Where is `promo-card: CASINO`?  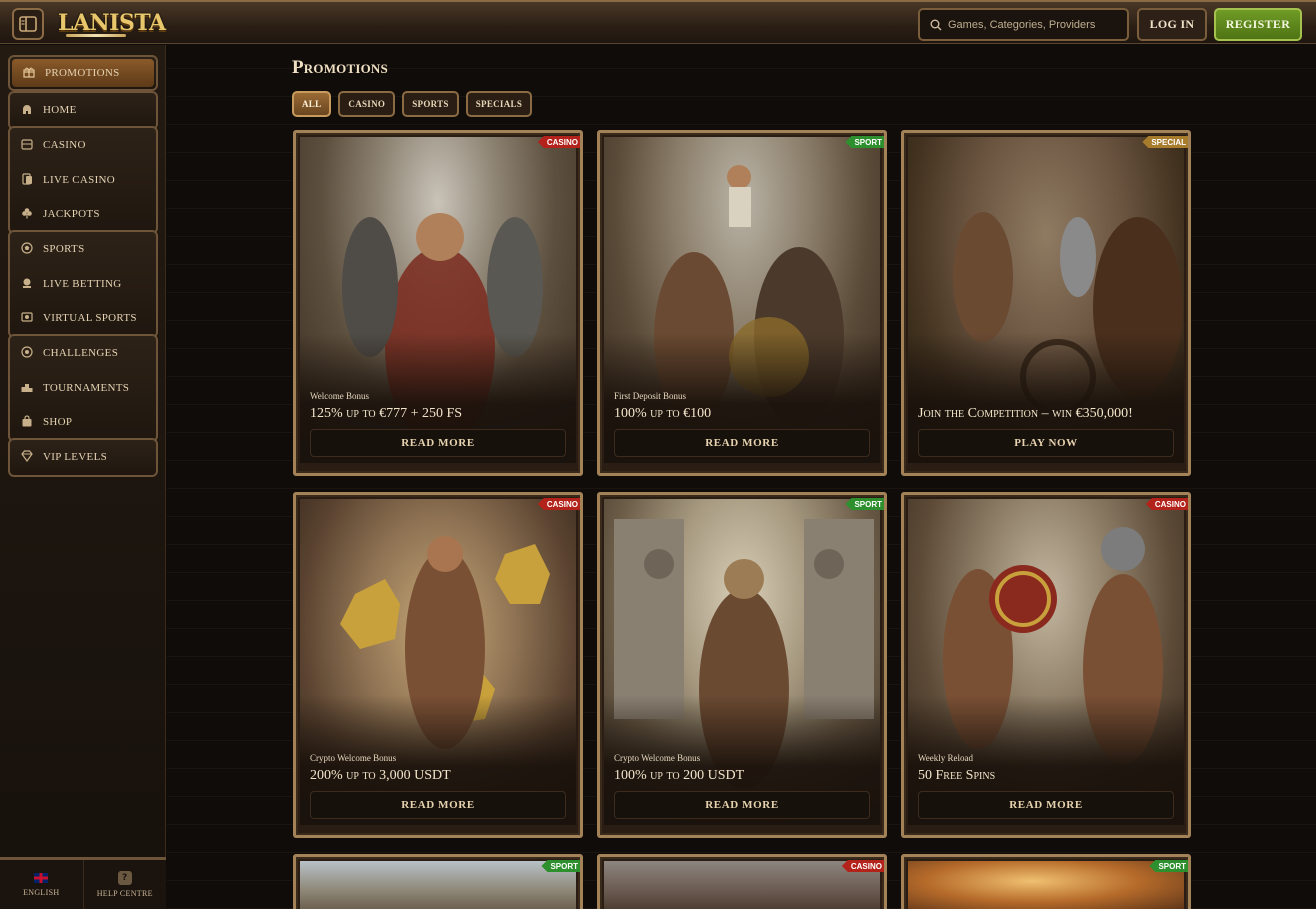
promo-card: CASINO is located at coordinates (742, 881).